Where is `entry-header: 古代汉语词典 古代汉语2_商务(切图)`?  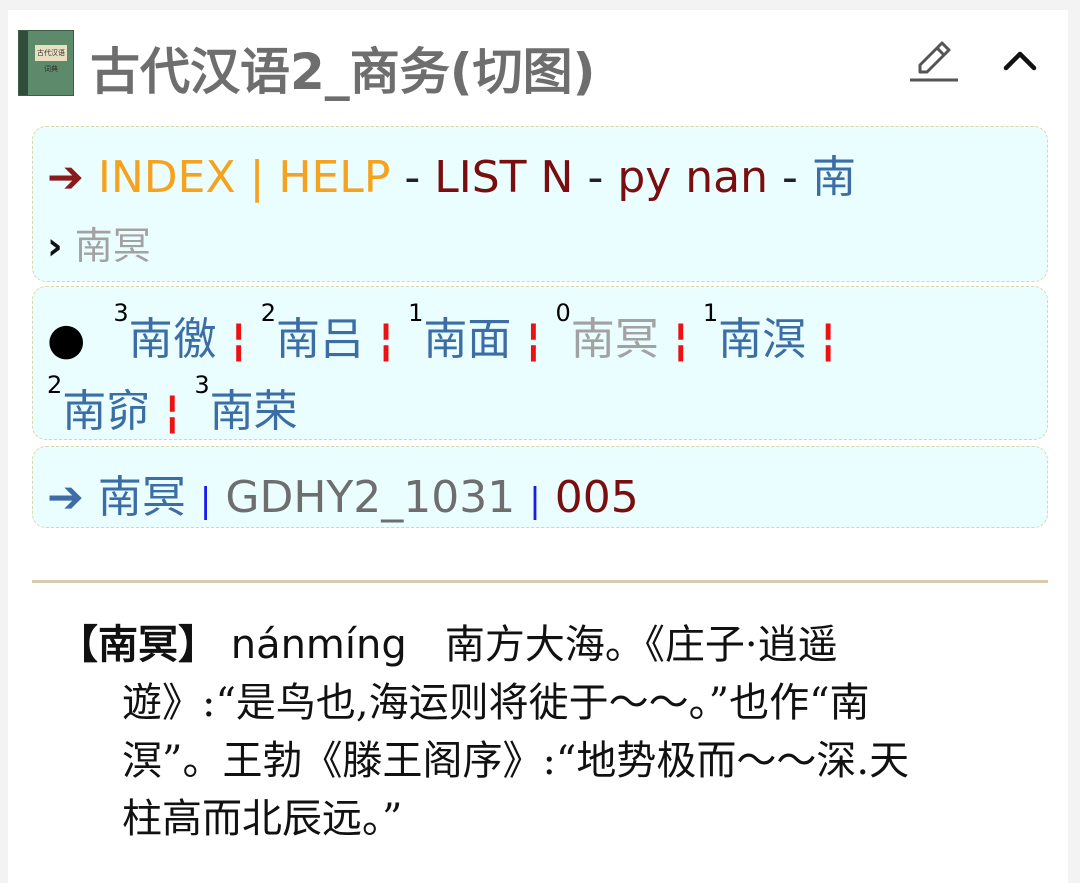 entry-header: 古代汉语词典 古代汉语2_商务(切图) is located at coordinates (538, 60).